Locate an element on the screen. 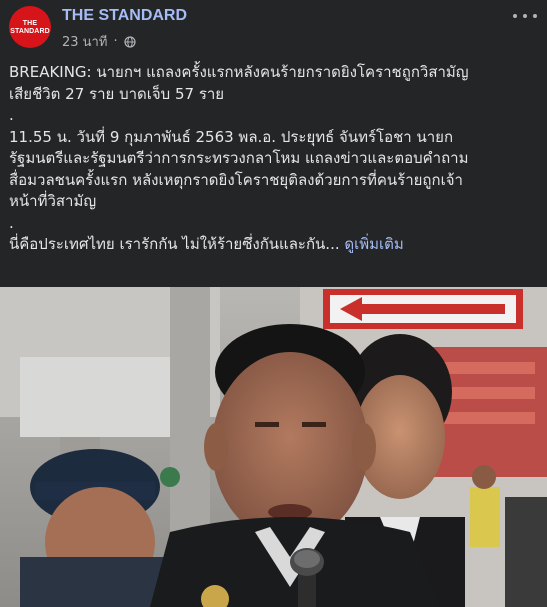 This screenshot has height=607, width=547. post-text-line: หน้าที่วิสามัญ is located at coordinates (53, 201).